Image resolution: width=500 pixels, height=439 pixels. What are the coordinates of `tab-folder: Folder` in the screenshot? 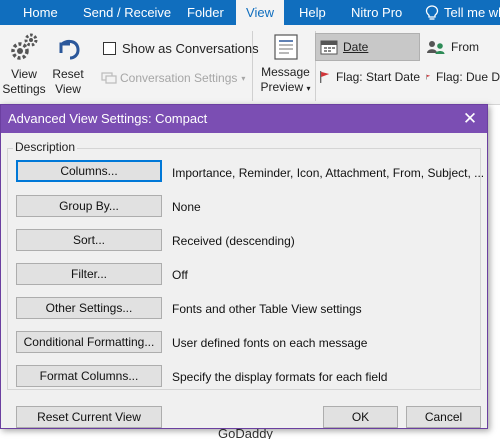 It's located at (205, 12).